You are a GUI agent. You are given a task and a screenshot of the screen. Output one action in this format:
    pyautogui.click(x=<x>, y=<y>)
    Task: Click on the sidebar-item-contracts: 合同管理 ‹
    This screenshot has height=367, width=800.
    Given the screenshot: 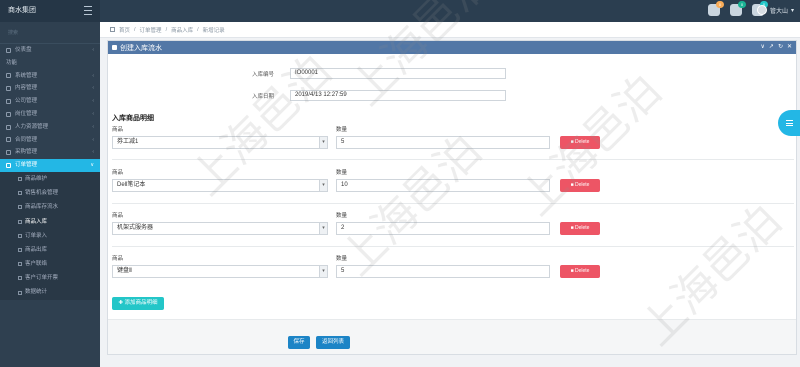 What is the action you would take?
    pyautogui.click(x=50, y=140)
    